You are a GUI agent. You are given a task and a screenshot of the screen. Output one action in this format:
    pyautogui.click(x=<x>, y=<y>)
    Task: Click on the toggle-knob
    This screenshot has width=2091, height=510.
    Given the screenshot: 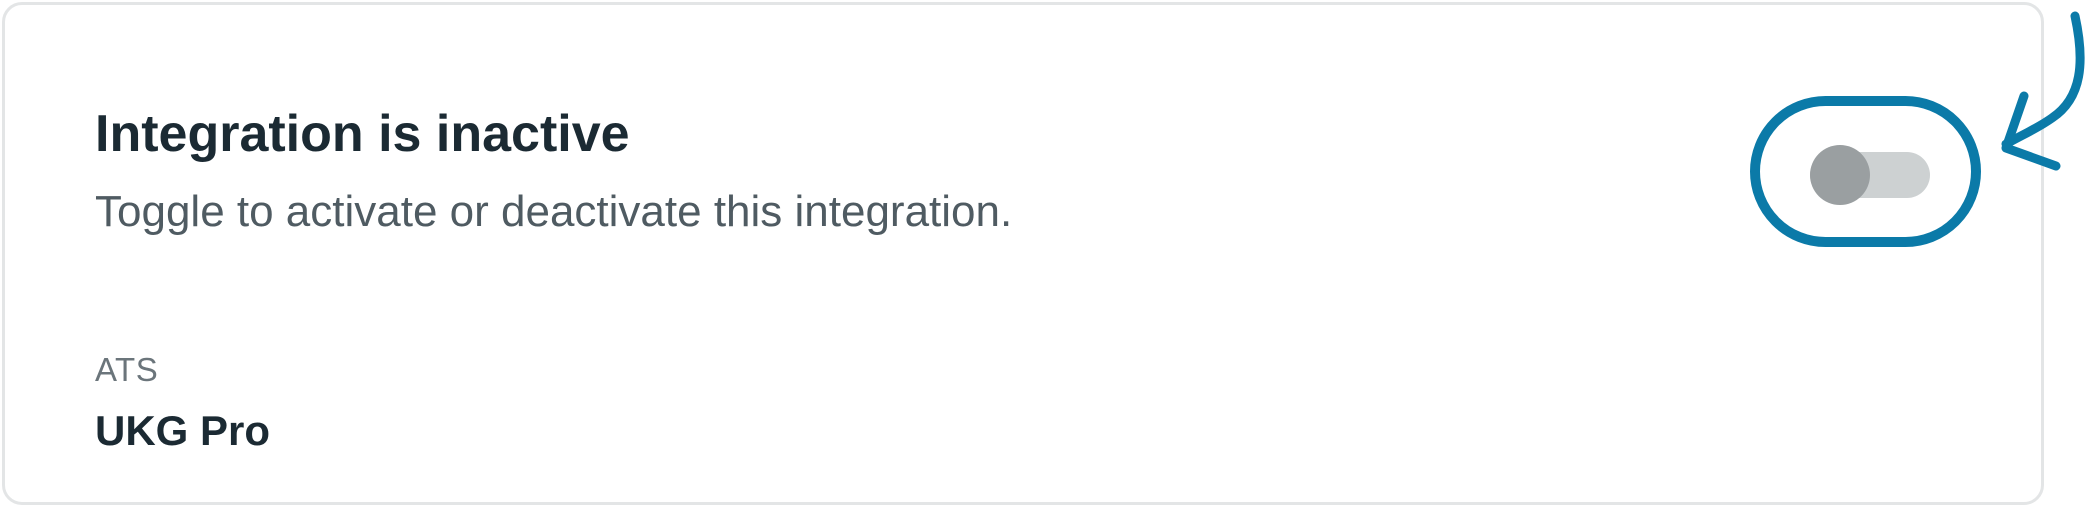 What is the action you would take?
    pyautogui.click(x=1840, y=175)
    